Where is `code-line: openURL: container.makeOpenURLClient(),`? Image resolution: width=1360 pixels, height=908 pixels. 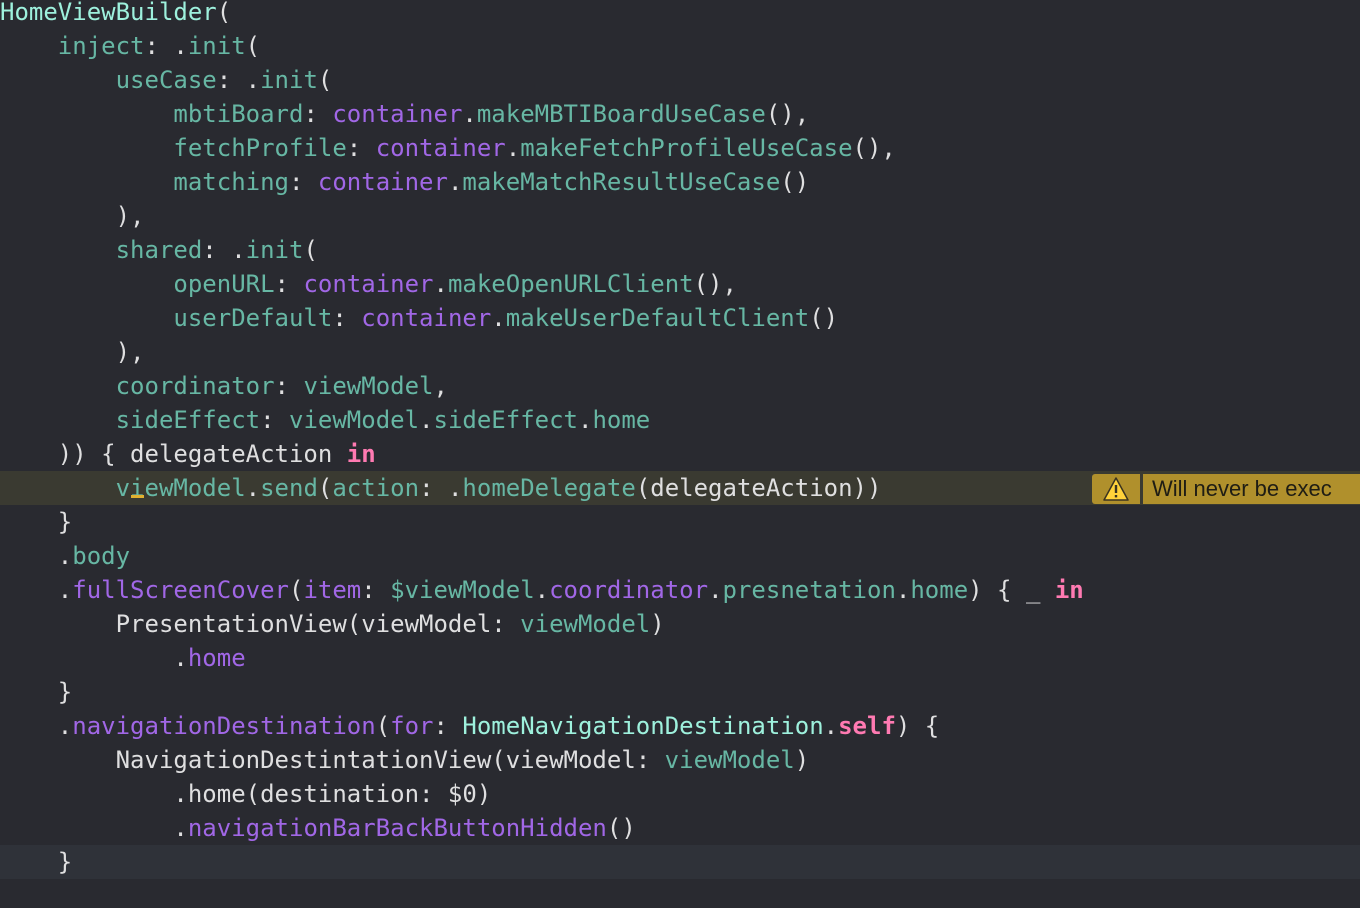
code-line: openURL: container.makeOpenURLClient(), is located at coordinates (680, 284).